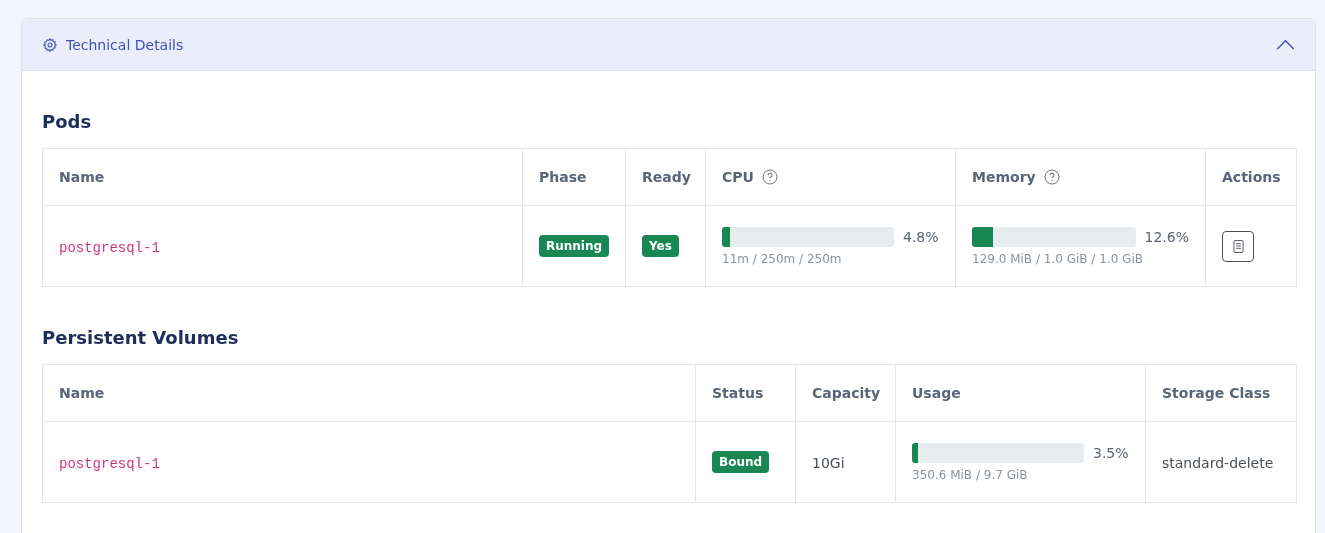 This screenshot has height=533, width=1325. I want to click on section-heading: Pods, so click(67, 121).